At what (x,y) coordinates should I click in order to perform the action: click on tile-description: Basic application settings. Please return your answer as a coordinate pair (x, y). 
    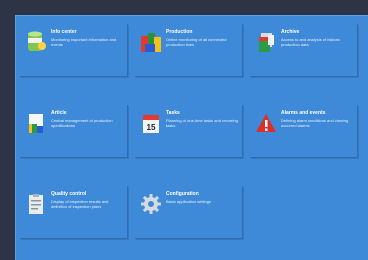
    Looking at the image, I should click on (188, 201).